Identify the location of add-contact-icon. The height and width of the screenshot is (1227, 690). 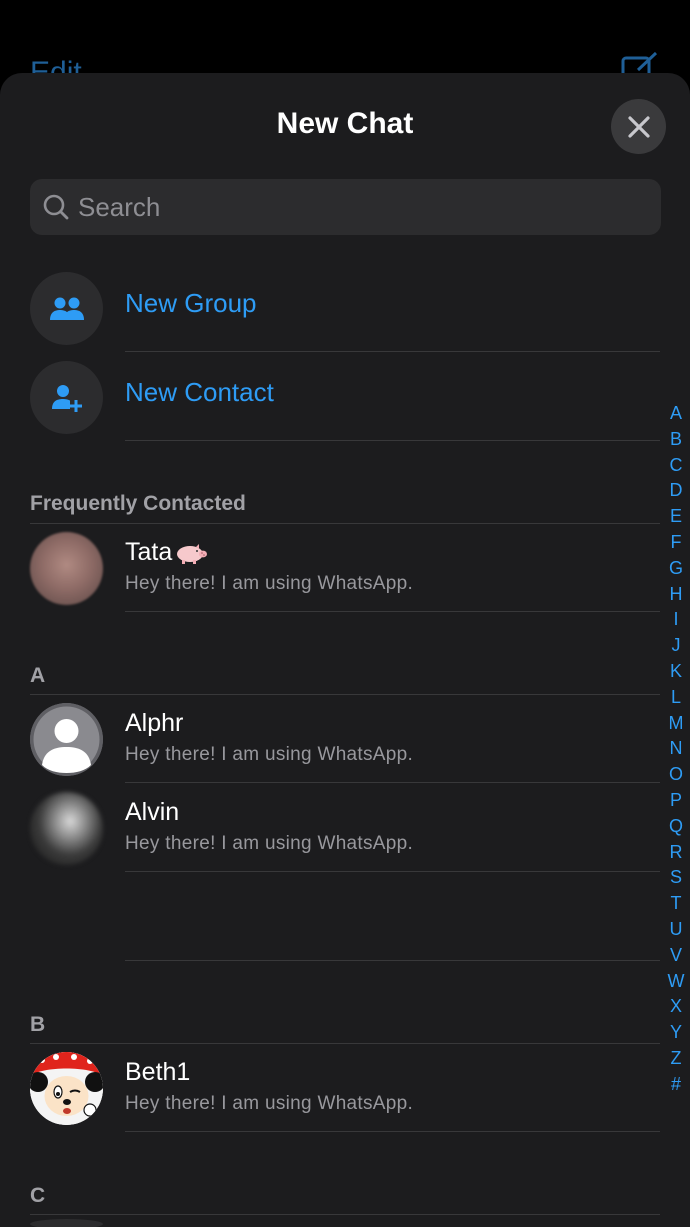
(66, 398).